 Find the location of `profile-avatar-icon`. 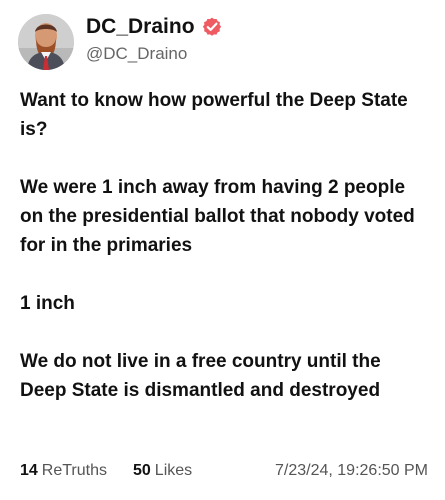

profile-avatar-icon is located at coordinates (46, 42).